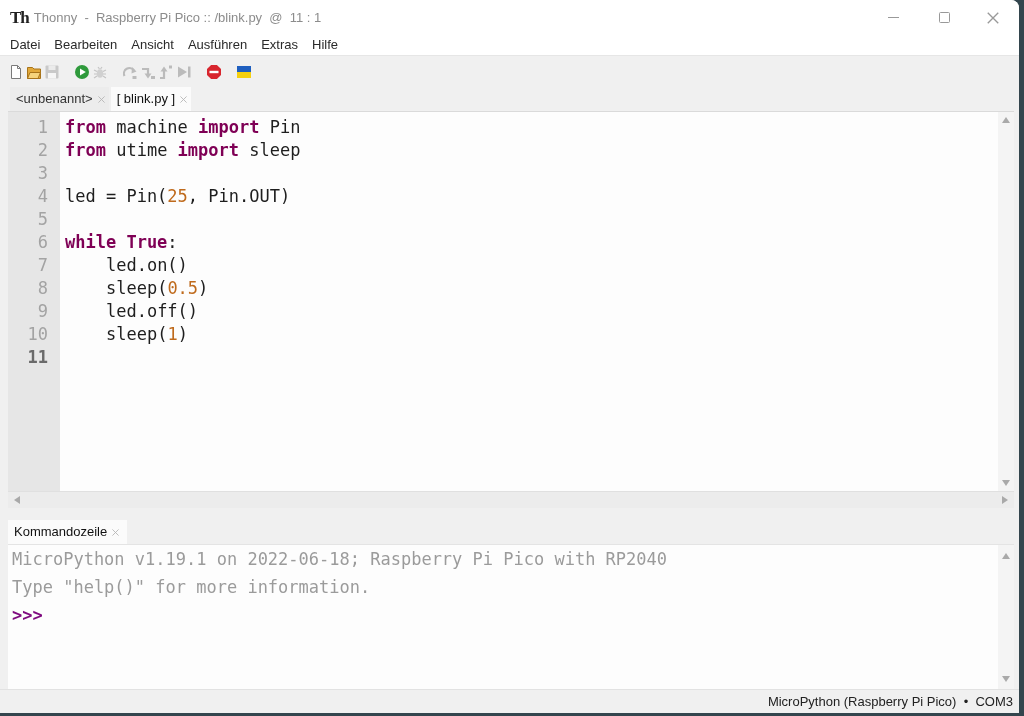 The width and height of the screenshot is (1024, 716). What do you see at coordinates (34, 71) in the screenshot?
I see `folder-icon` at bounding box center [34, 71].